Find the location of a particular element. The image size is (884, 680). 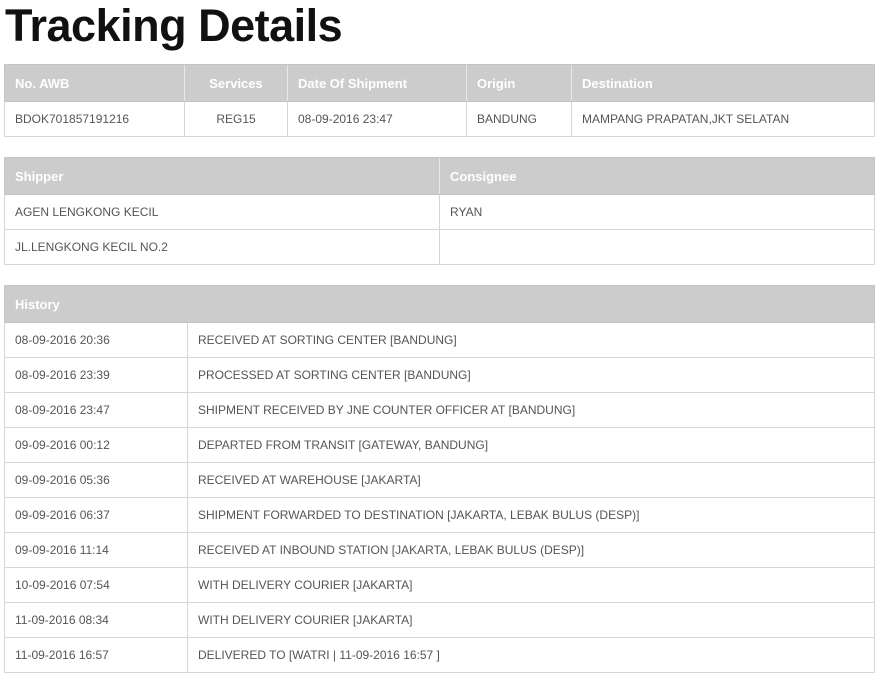

shipper-address: JL.LENGKONG KECIL NO.2 is located at coordinates (222, 247).